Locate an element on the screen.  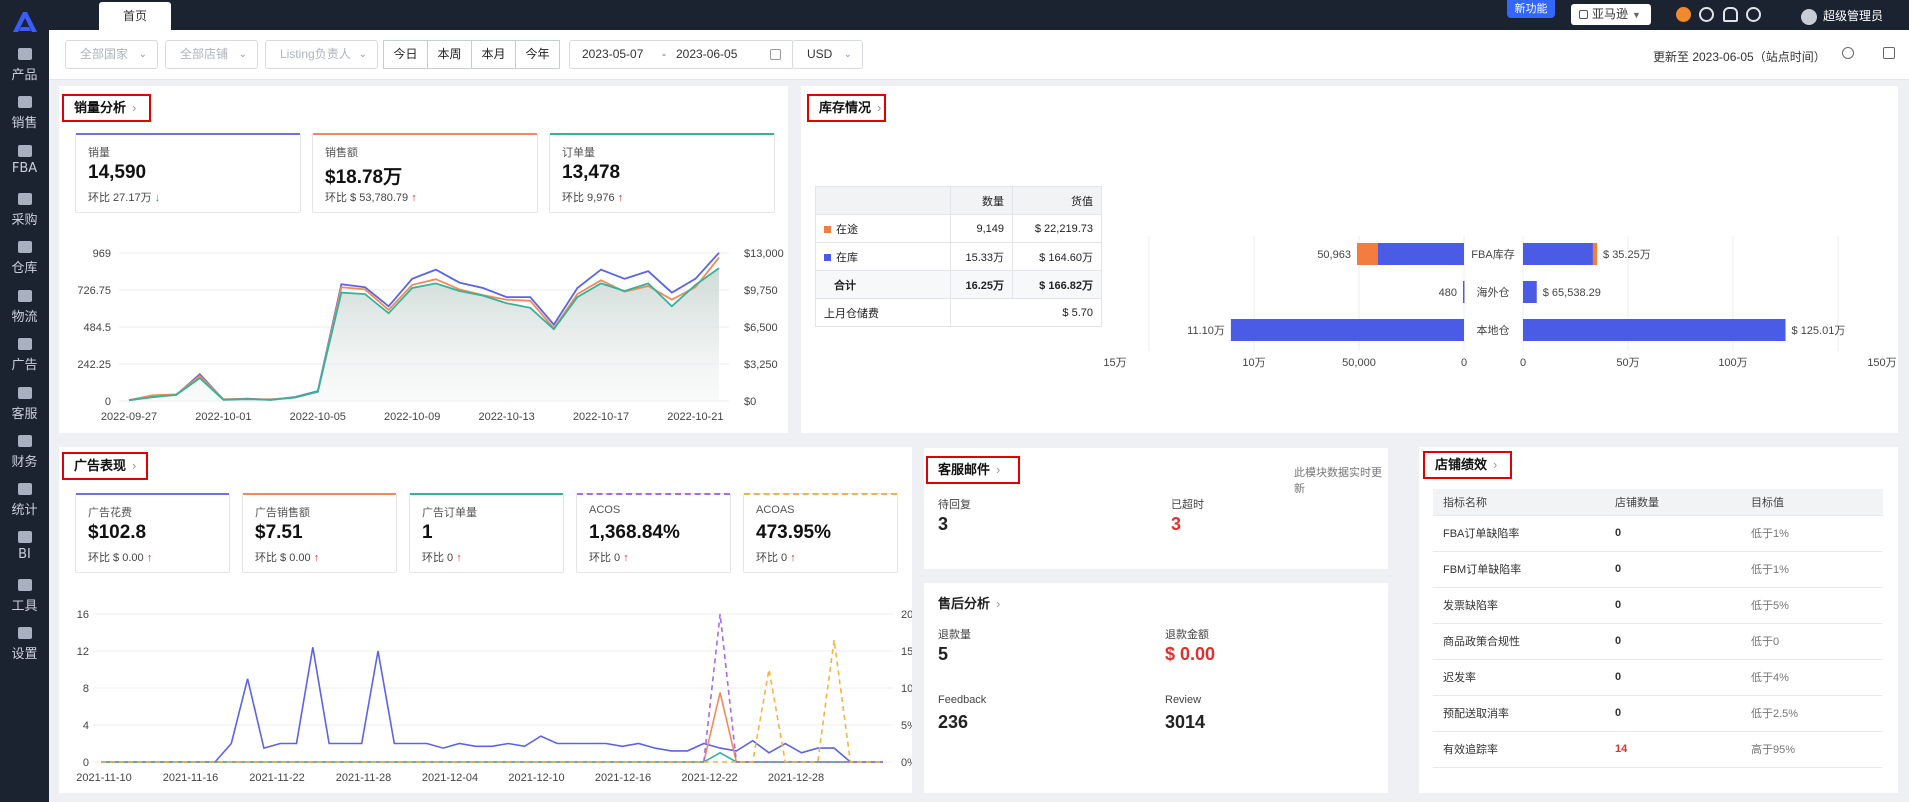
table-row: 预配送取消率 0 低于2.5% is located at coordinates (1658, 713).